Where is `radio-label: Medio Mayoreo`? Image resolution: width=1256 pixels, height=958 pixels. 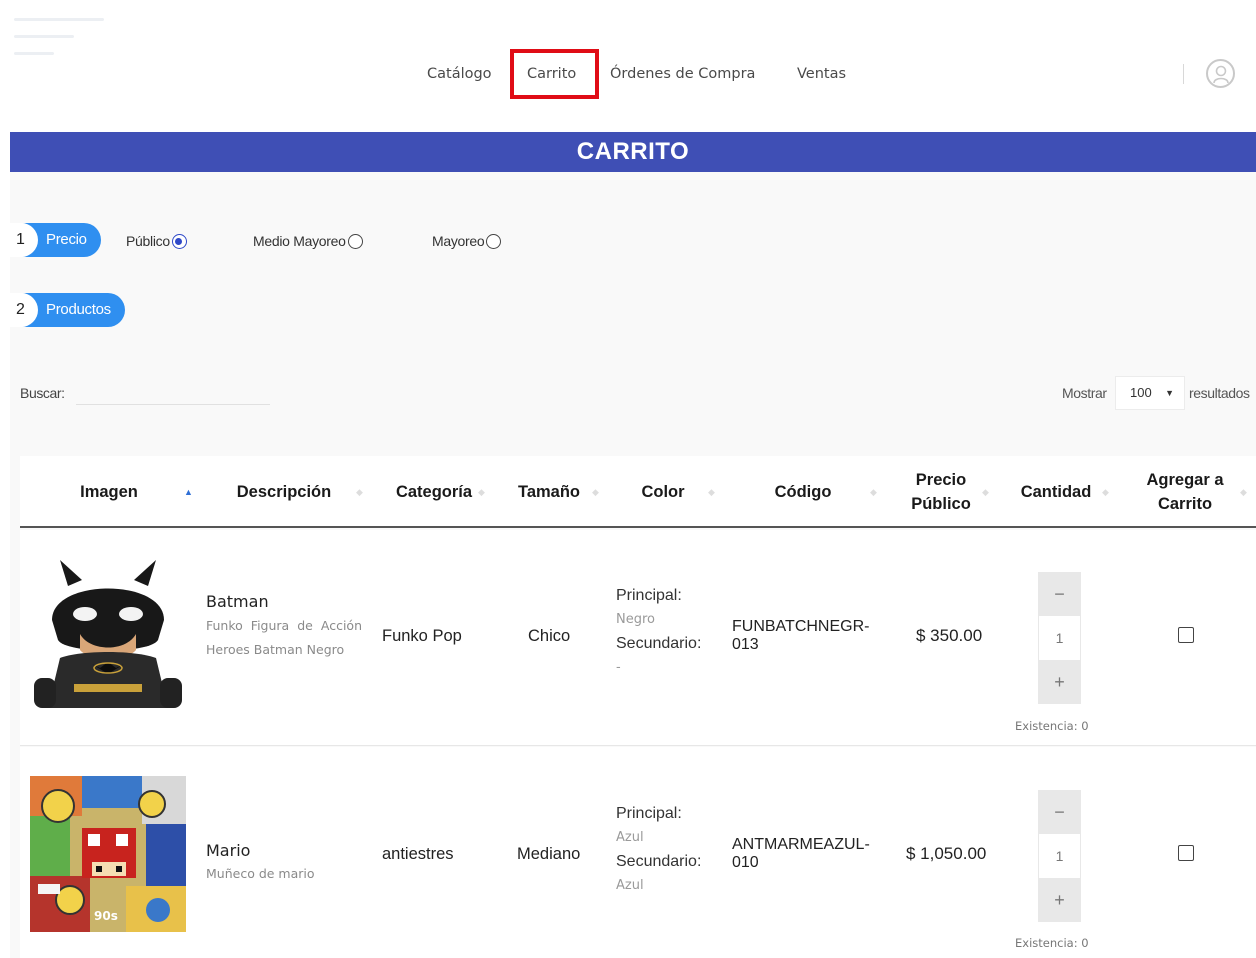
radio-label: Medio Mayoreo is located at coordinates (299, 241).